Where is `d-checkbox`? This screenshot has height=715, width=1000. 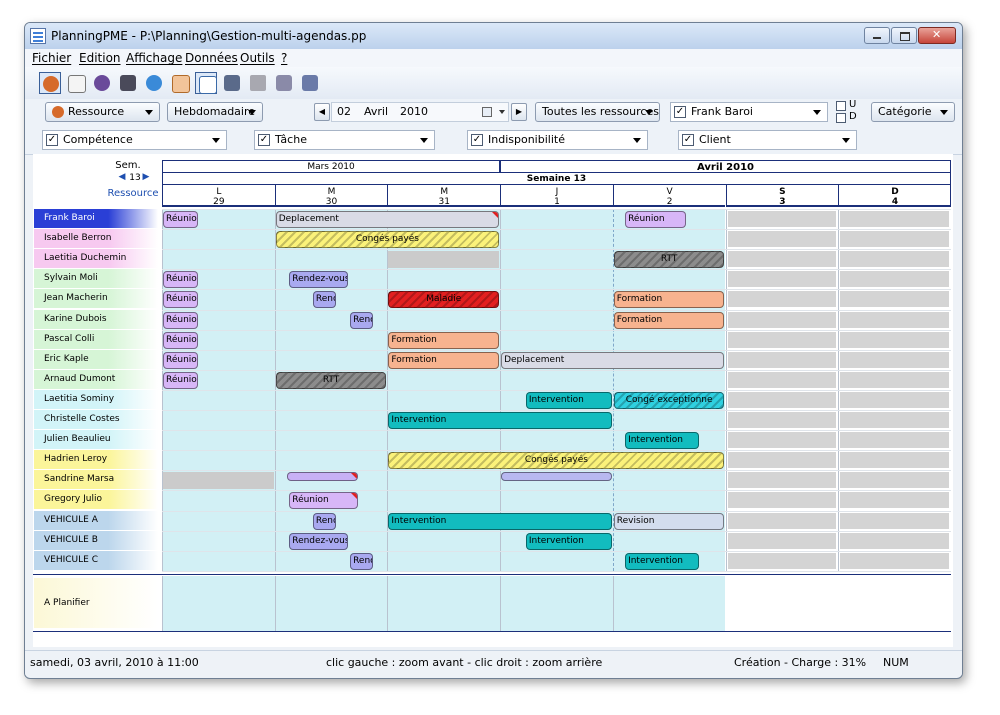
d-checkbox is located at coordinates (841, 118).